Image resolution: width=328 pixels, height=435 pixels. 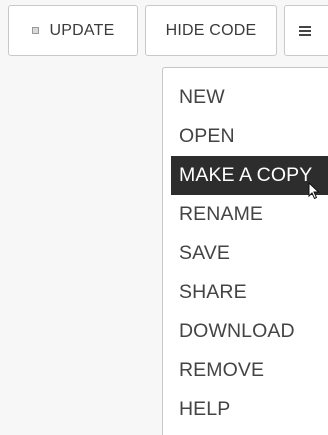 What do you see at coordinates (204, 253) in the screenshot?
I see `menu-item-label: SAVE` at bounding box center [204, 253].